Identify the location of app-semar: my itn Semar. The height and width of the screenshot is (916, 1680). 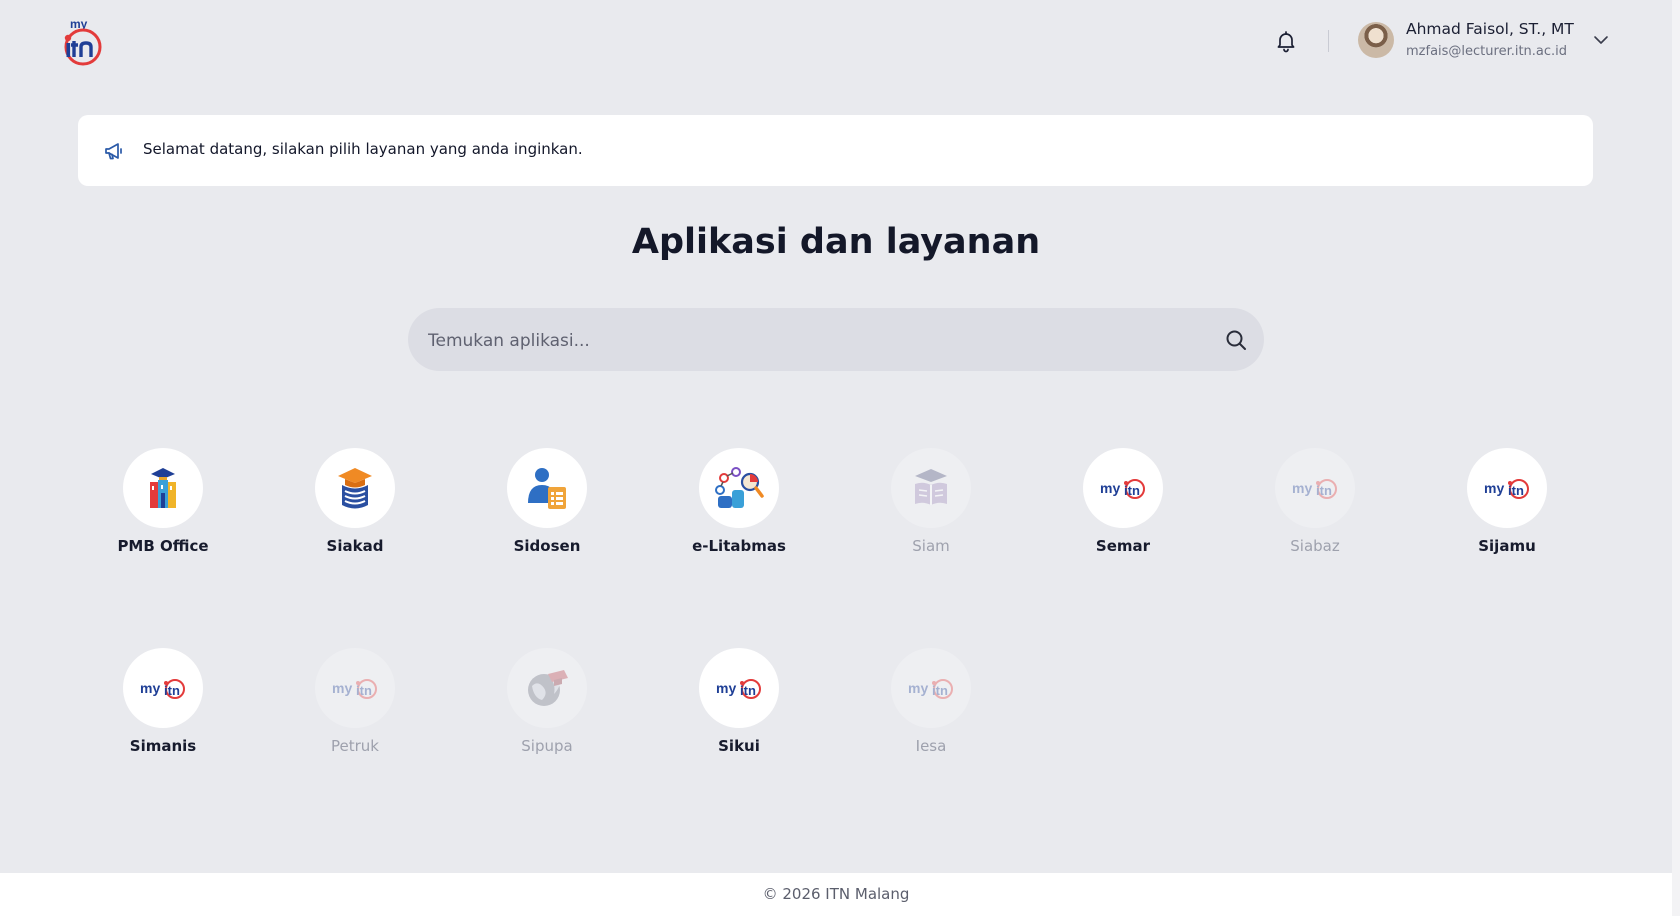
(1123, 508).